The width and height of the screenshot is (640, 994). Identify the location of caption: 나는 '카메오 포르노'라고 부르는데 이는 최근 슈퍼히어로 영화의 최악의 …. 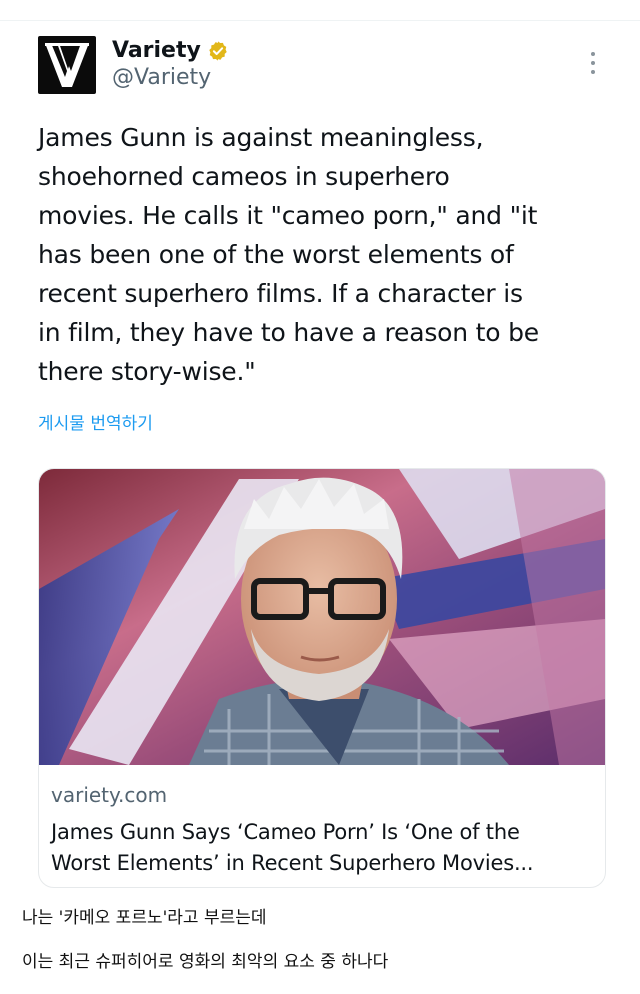
(205, 950).